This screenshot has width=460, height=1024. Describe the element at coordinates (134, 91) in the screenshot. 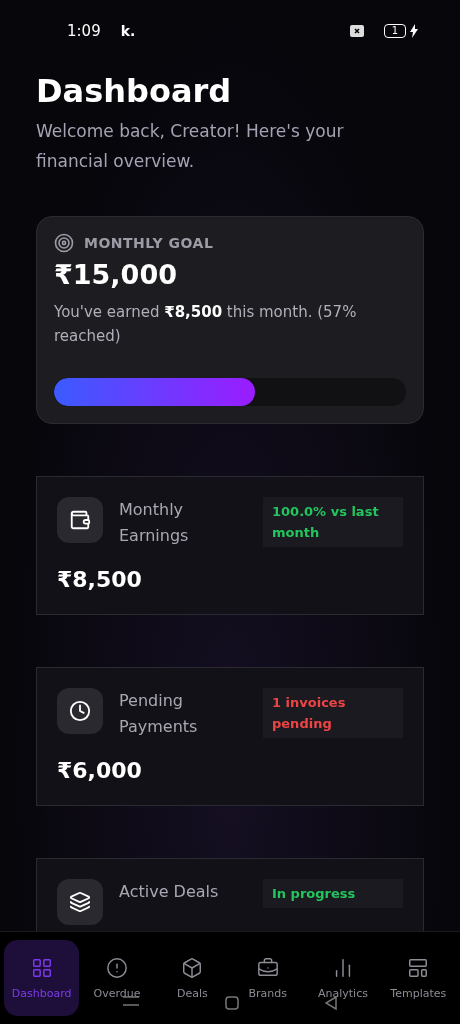

I see `page-title: Dashboard` at that location.